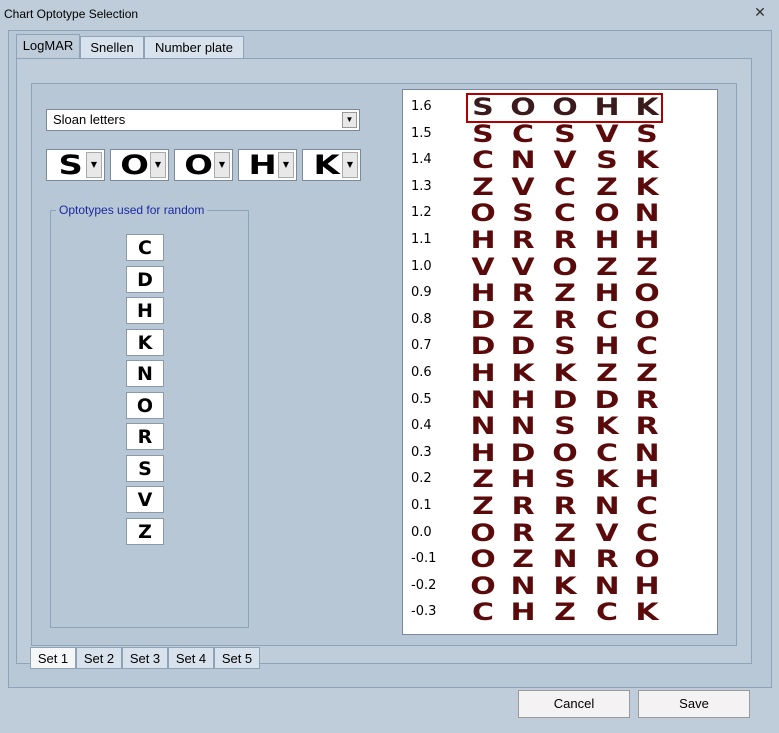  What do you see at coordinates (203, 165) in the screenshot?
I see `optotype-select-3: O ▼` at bounding box center [203, 165].